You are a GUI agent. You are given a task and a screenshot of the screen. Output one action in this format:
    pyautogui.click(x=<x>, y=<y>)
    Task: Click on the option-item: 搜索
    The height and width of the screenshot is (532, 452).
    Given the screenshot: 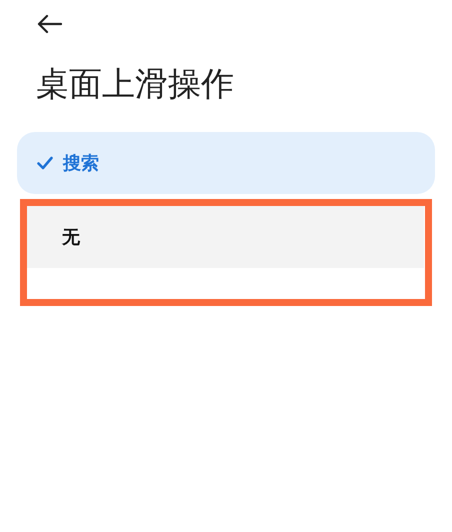 What is the action you would take?
    pyautogui.click(x=226, y=163)
    